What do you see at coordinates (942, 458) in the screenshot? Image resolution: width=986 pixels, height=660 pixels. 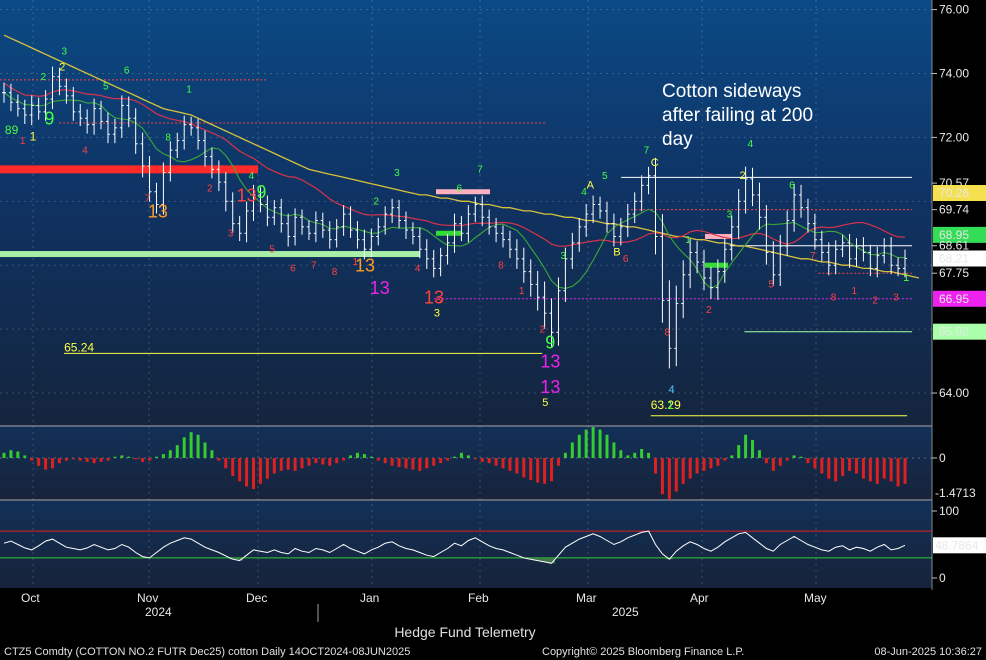 I see `macd-zero-label: 0` at bounding box center [942, 458].